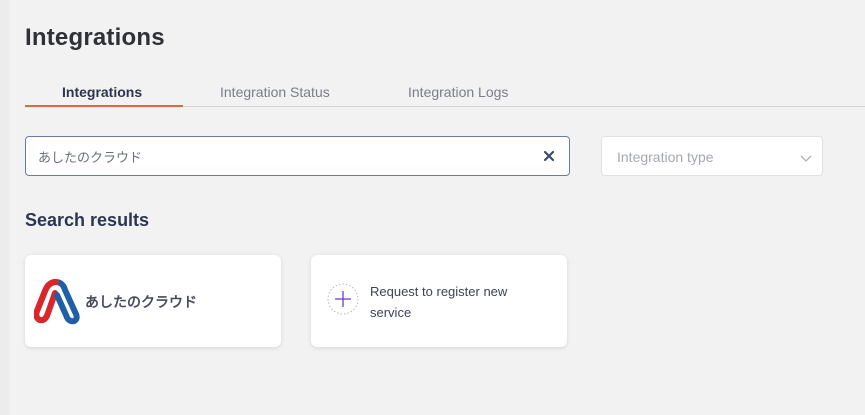 Image resolution: width=865 pixels, height=415 pixels. What do you see at coordinates (104, 106) in the screenshot?
I see `active-tab-indicator` at bounding box center [104, 106].